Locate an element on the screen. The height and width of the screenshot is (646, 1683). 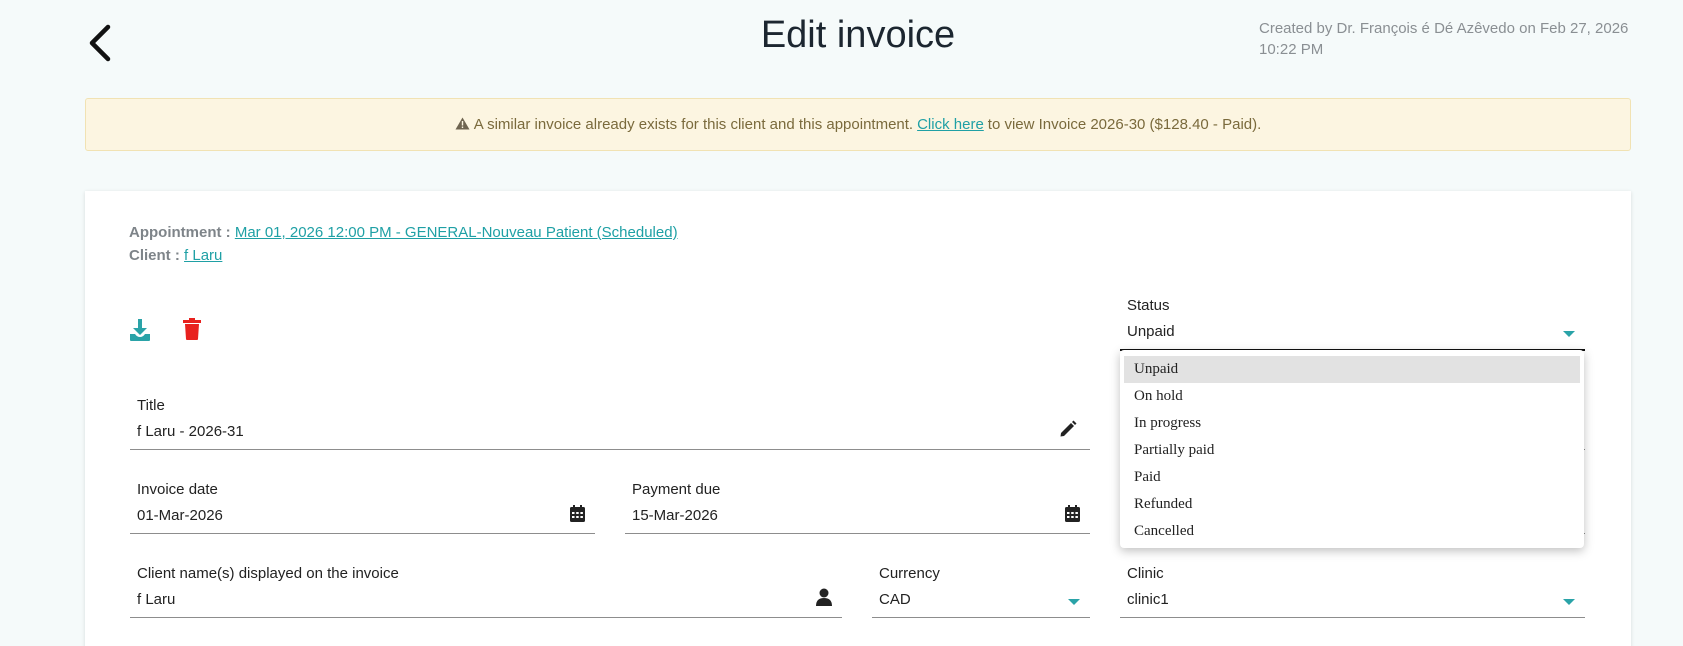
currency-value: CAD is located at coordinates (895, 599).